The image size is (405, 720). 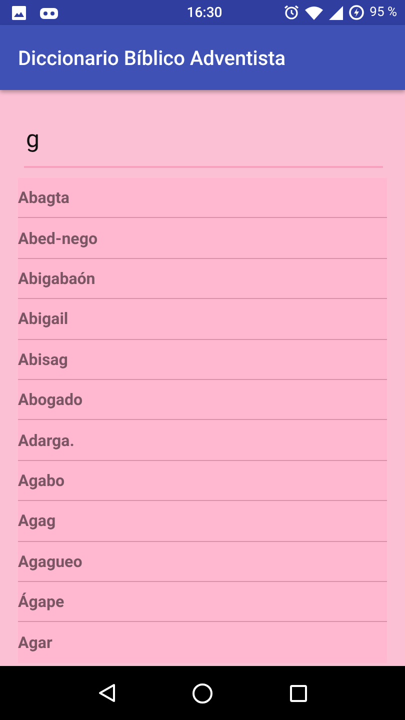 What do you see at coordinates (152, 58) in the screenshot?
I see `app-title: Diccionario Bíblico Adventista` at bounding box center [152, 58].